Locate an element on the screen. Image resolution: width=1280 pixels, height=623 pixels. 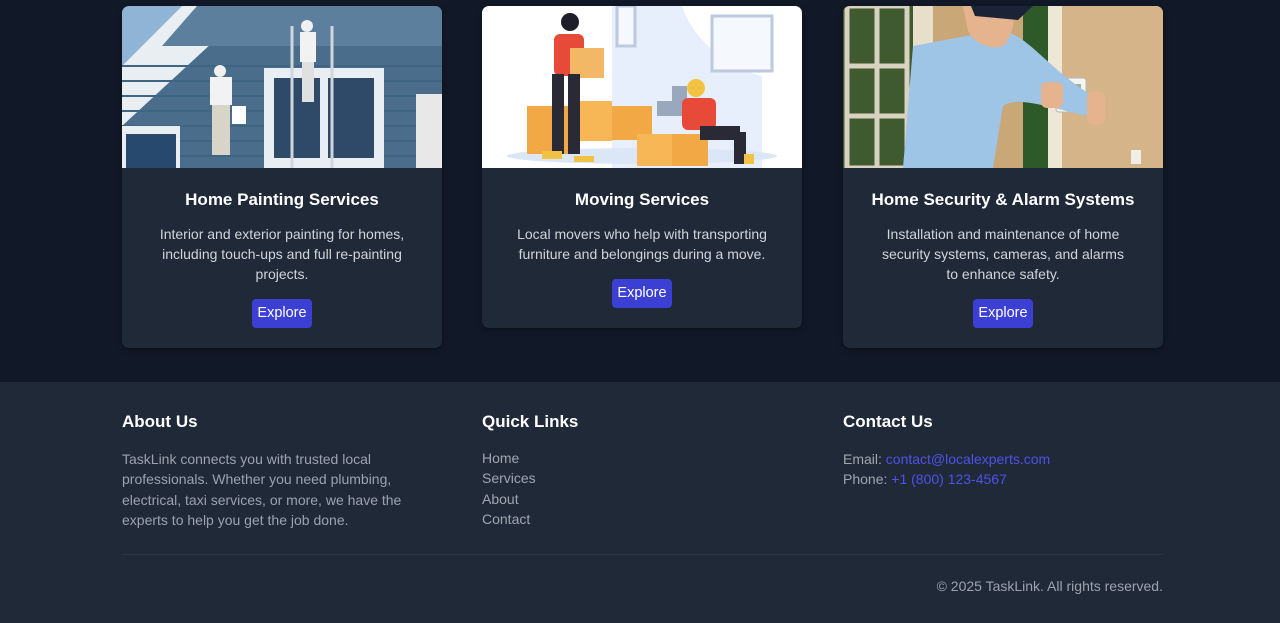
copyright-text: © 2025 TaskLink. All rights reserved. is located at coordinates (1049, 586).